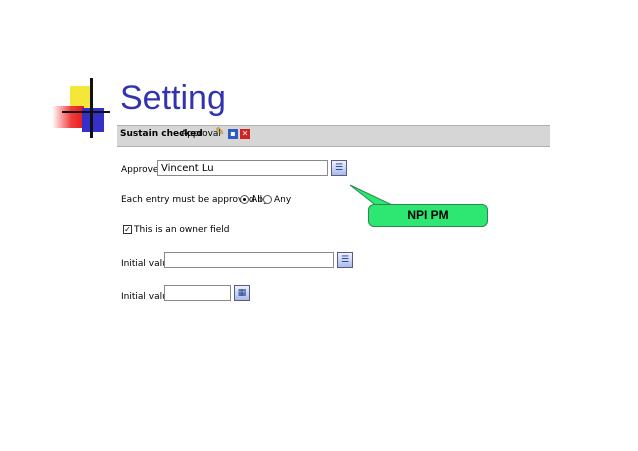  I want to click on delete-icon: ✕, so click(245, 134).